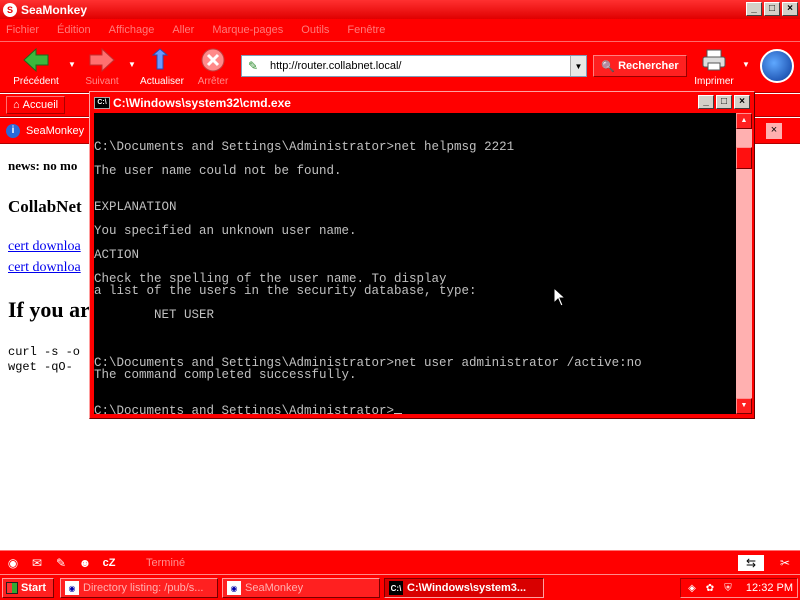 Image resolution: width=800 pixels, height=600 pixels. I want to click on cmd-maximize-button: □, so click(724, 102).